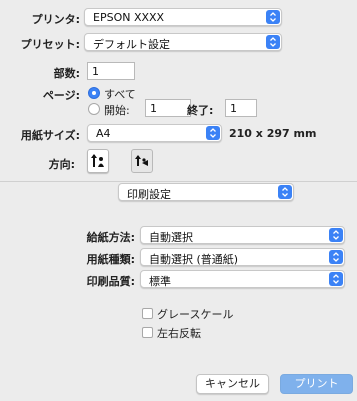 The height and width of the screenshot is (401, 357). What do you see at coordinates (103, 133) in the screenshot?
I see `paper-size-value: A4` at bounding box center [103, 133].